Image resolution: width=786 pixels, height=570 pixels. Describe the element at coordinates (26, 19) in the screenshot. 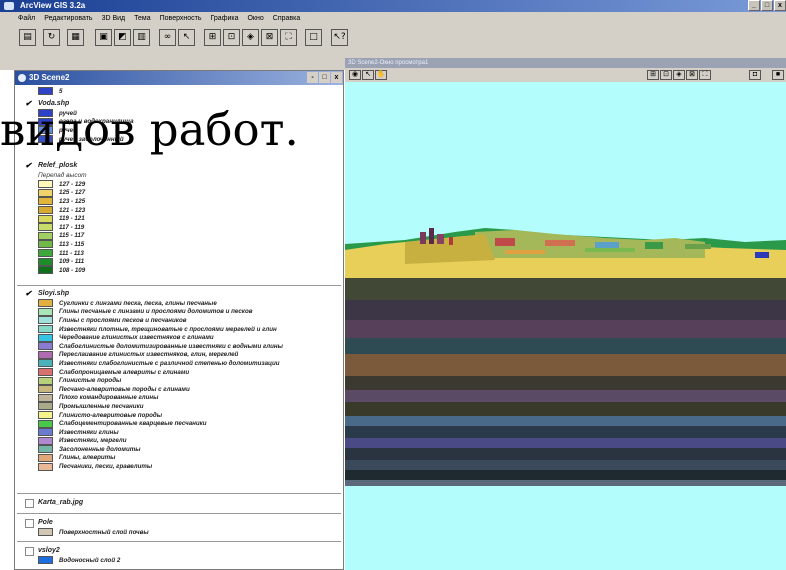

I see `menu-file: Файл` at that location.